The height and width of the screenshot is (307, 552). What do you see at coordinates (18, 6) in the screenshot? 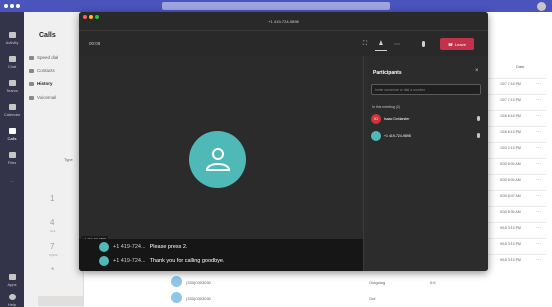
I see `maximize-window-dot` at bounding box center [18, 6].